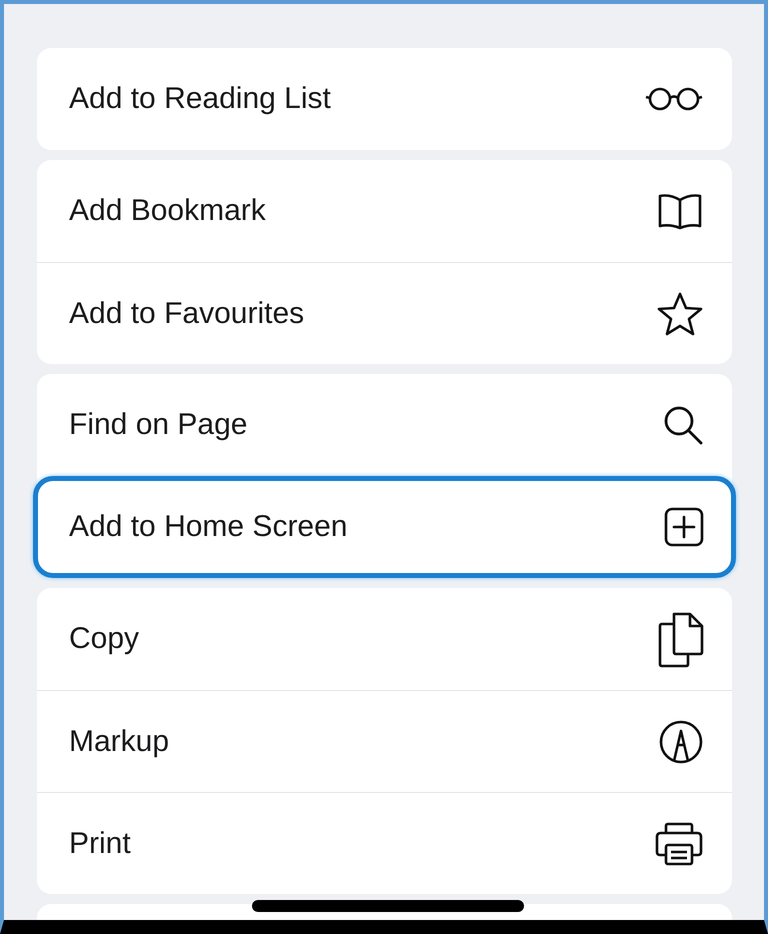 The width and height of the screenshot is (768, 934). Describe the element at coordinates (681, 639) in the screenshot. I see `copy-icon` at that location.